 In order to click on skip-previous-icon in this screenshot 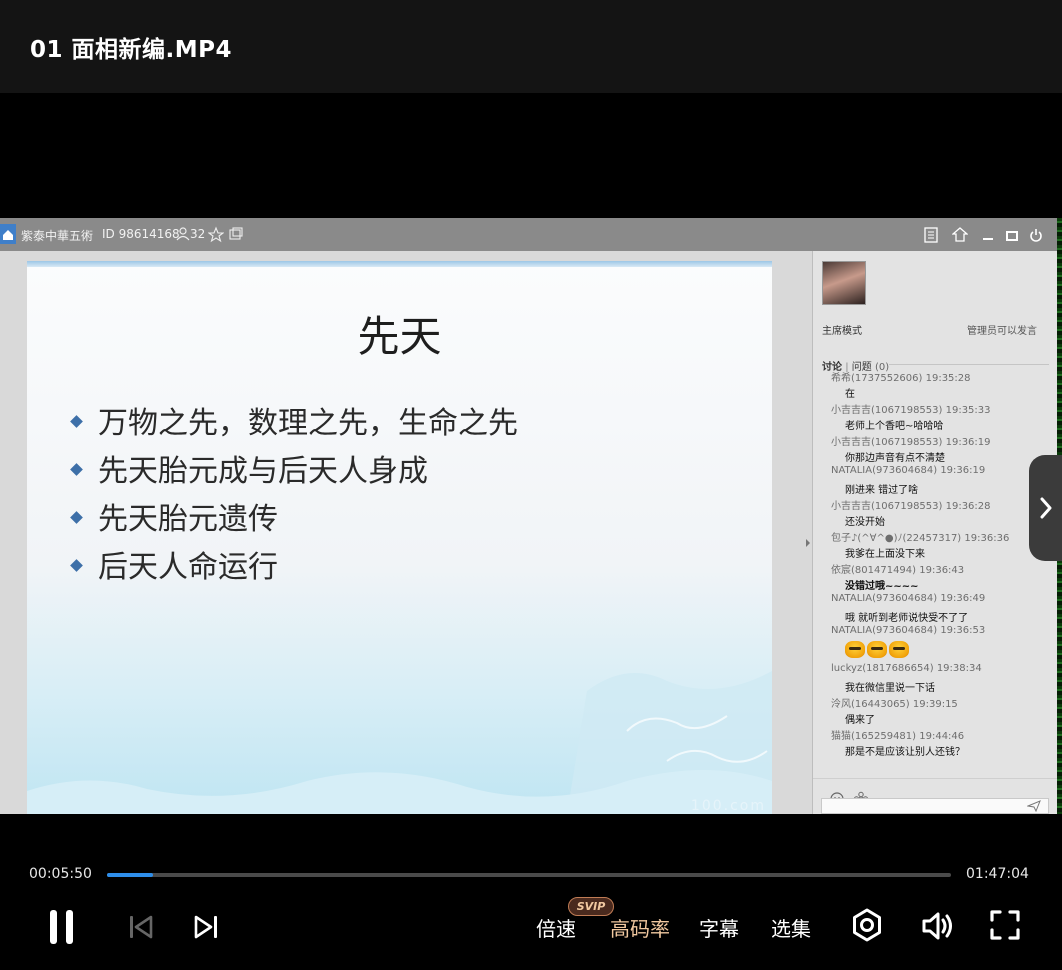, I will do `click(141, 927)`.